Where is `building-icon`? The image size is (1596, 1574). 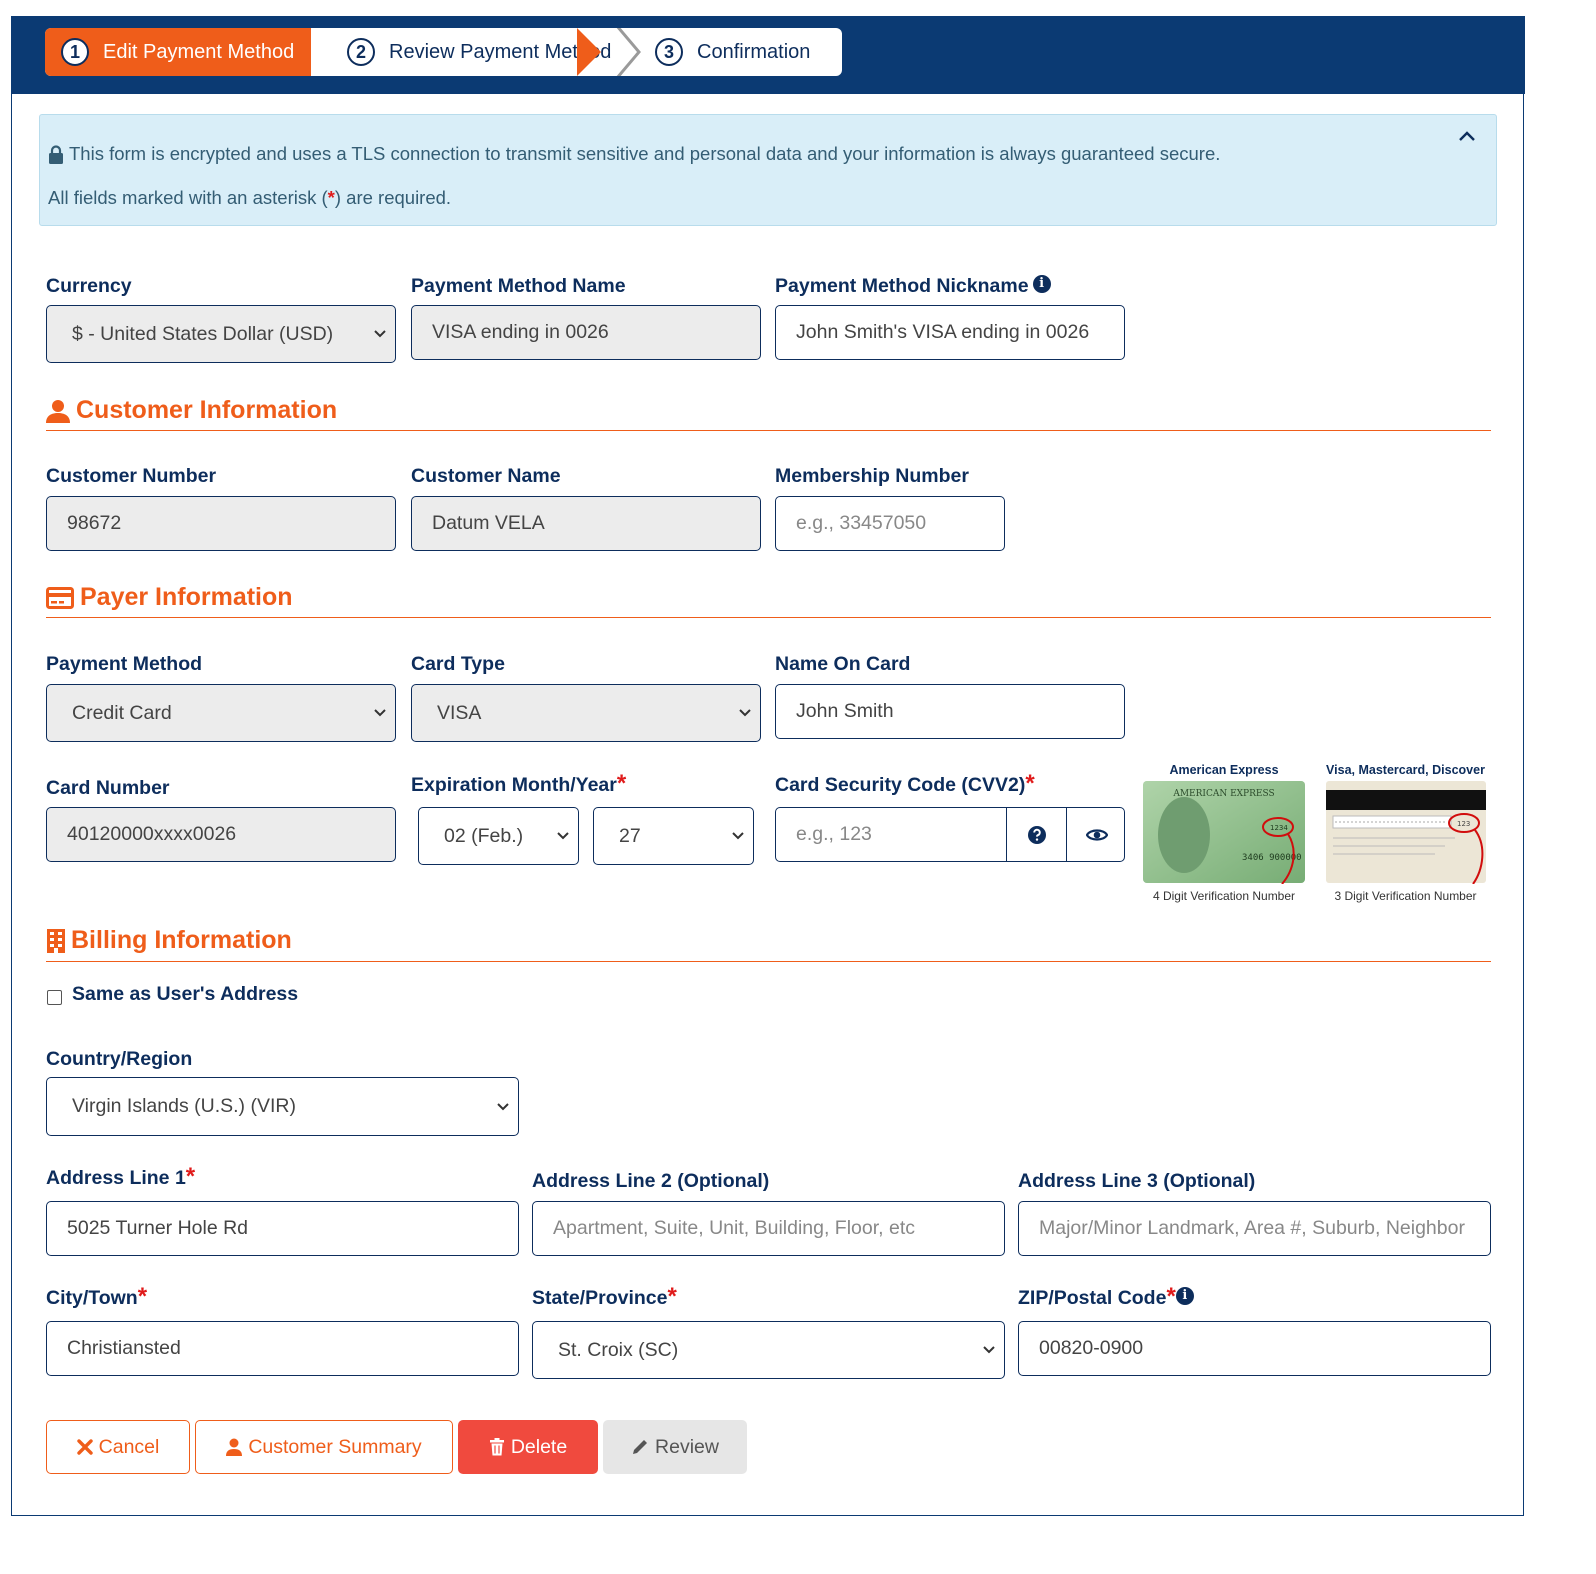
building-icon is located at coordinates (56, 940).